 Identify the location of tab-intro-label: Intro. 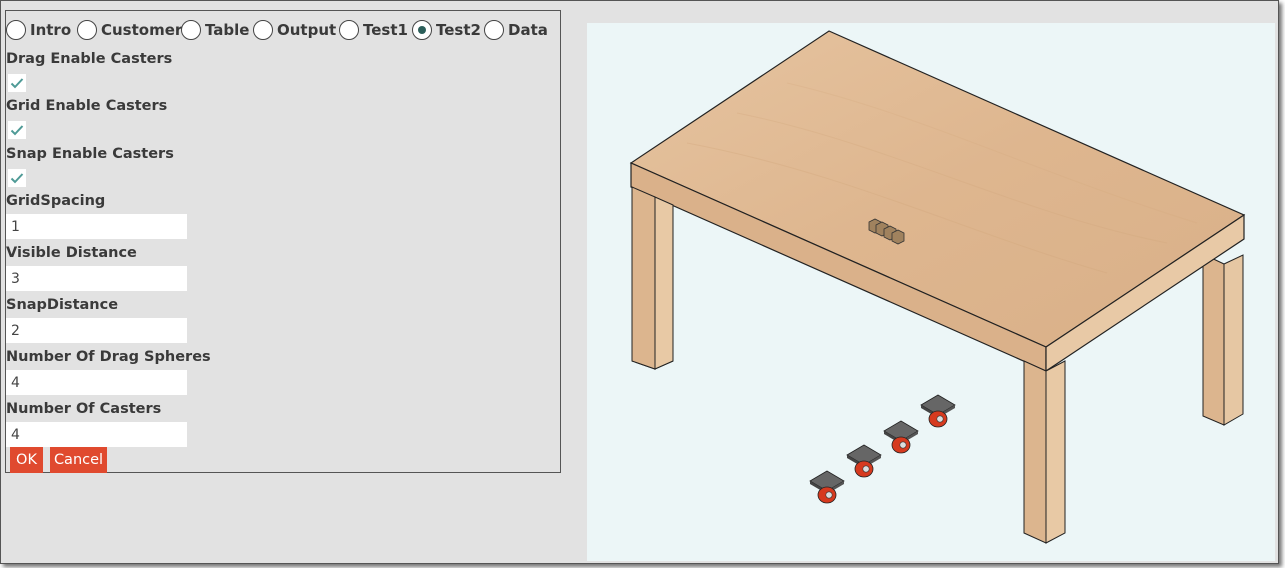
(51, 30).